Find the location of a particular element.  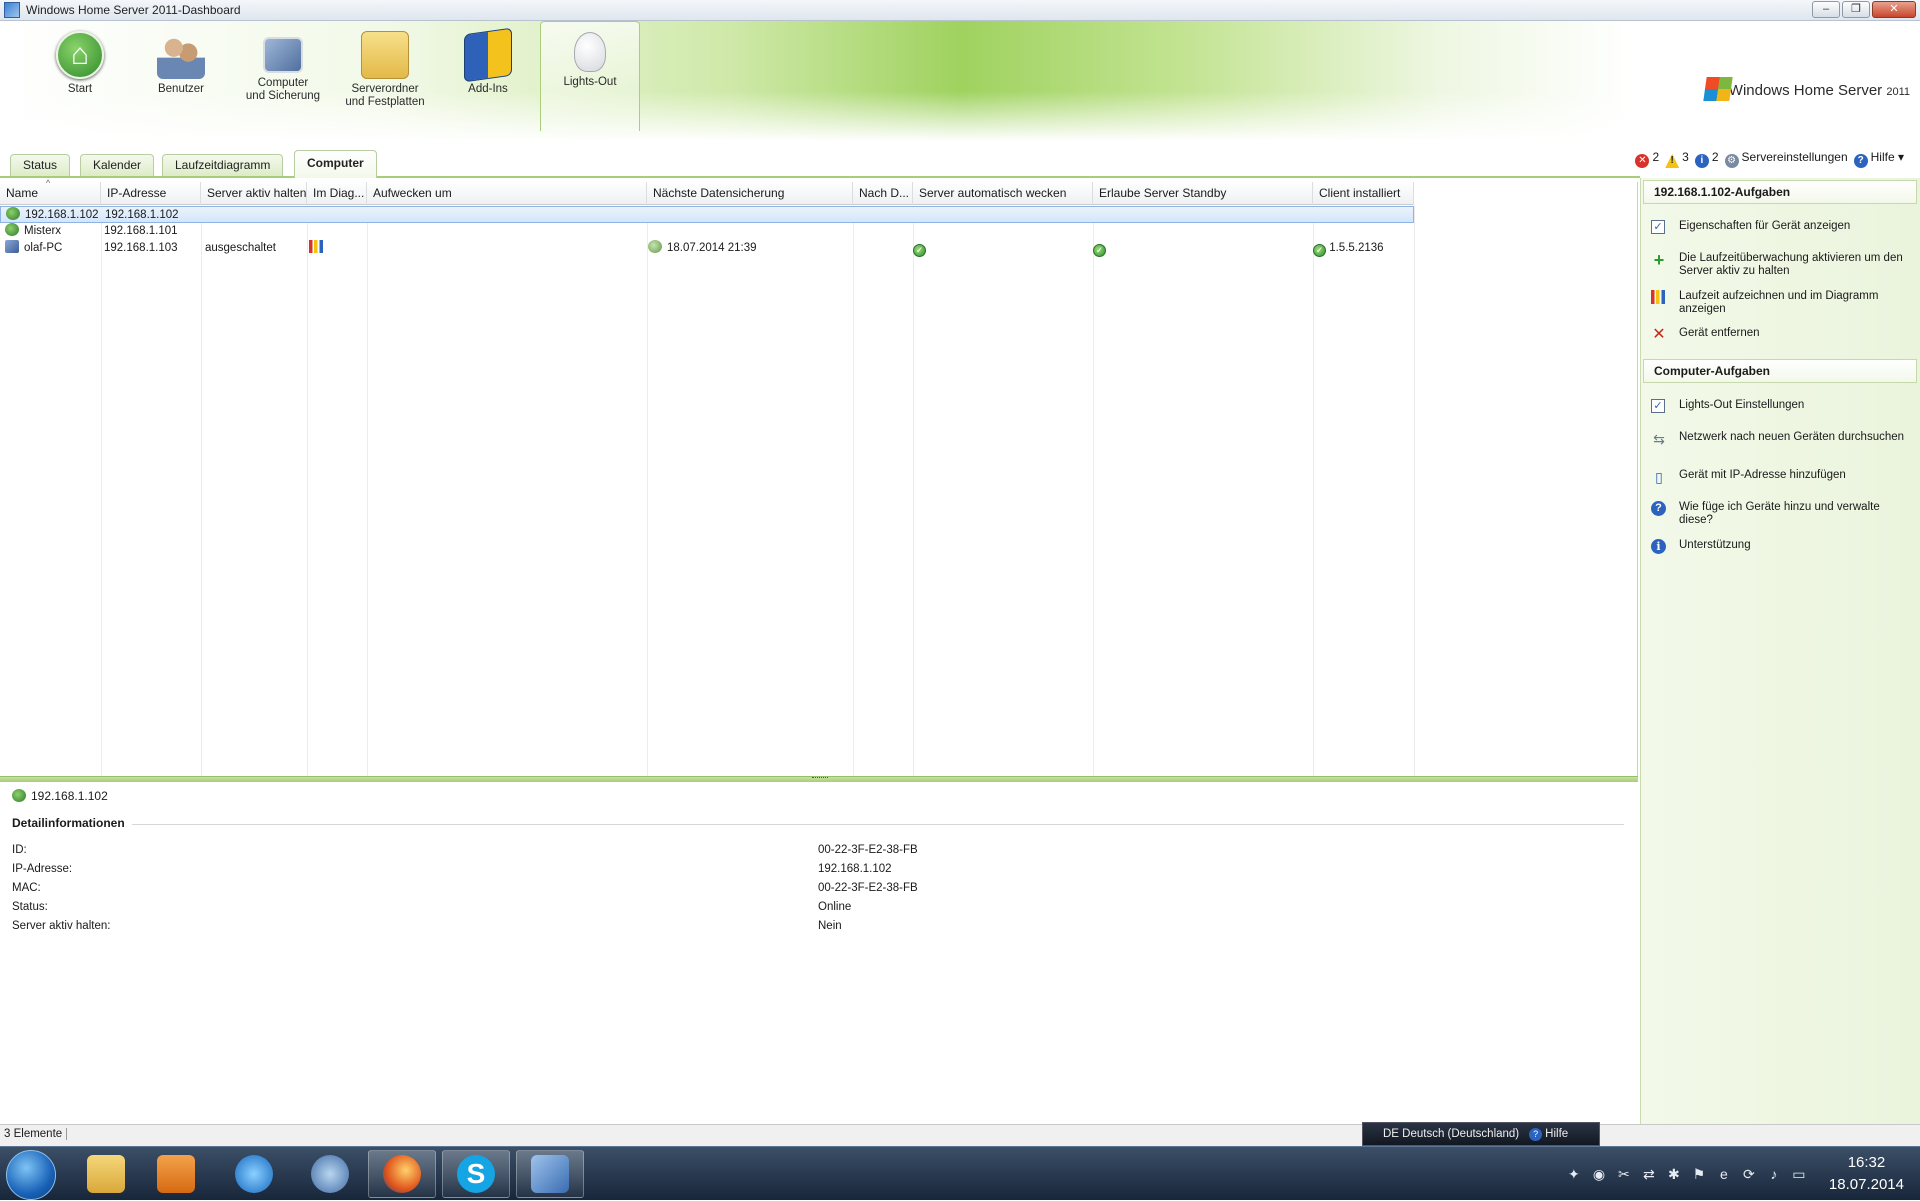

taskbar-thunderbird is located at coordinates (330, 1174).